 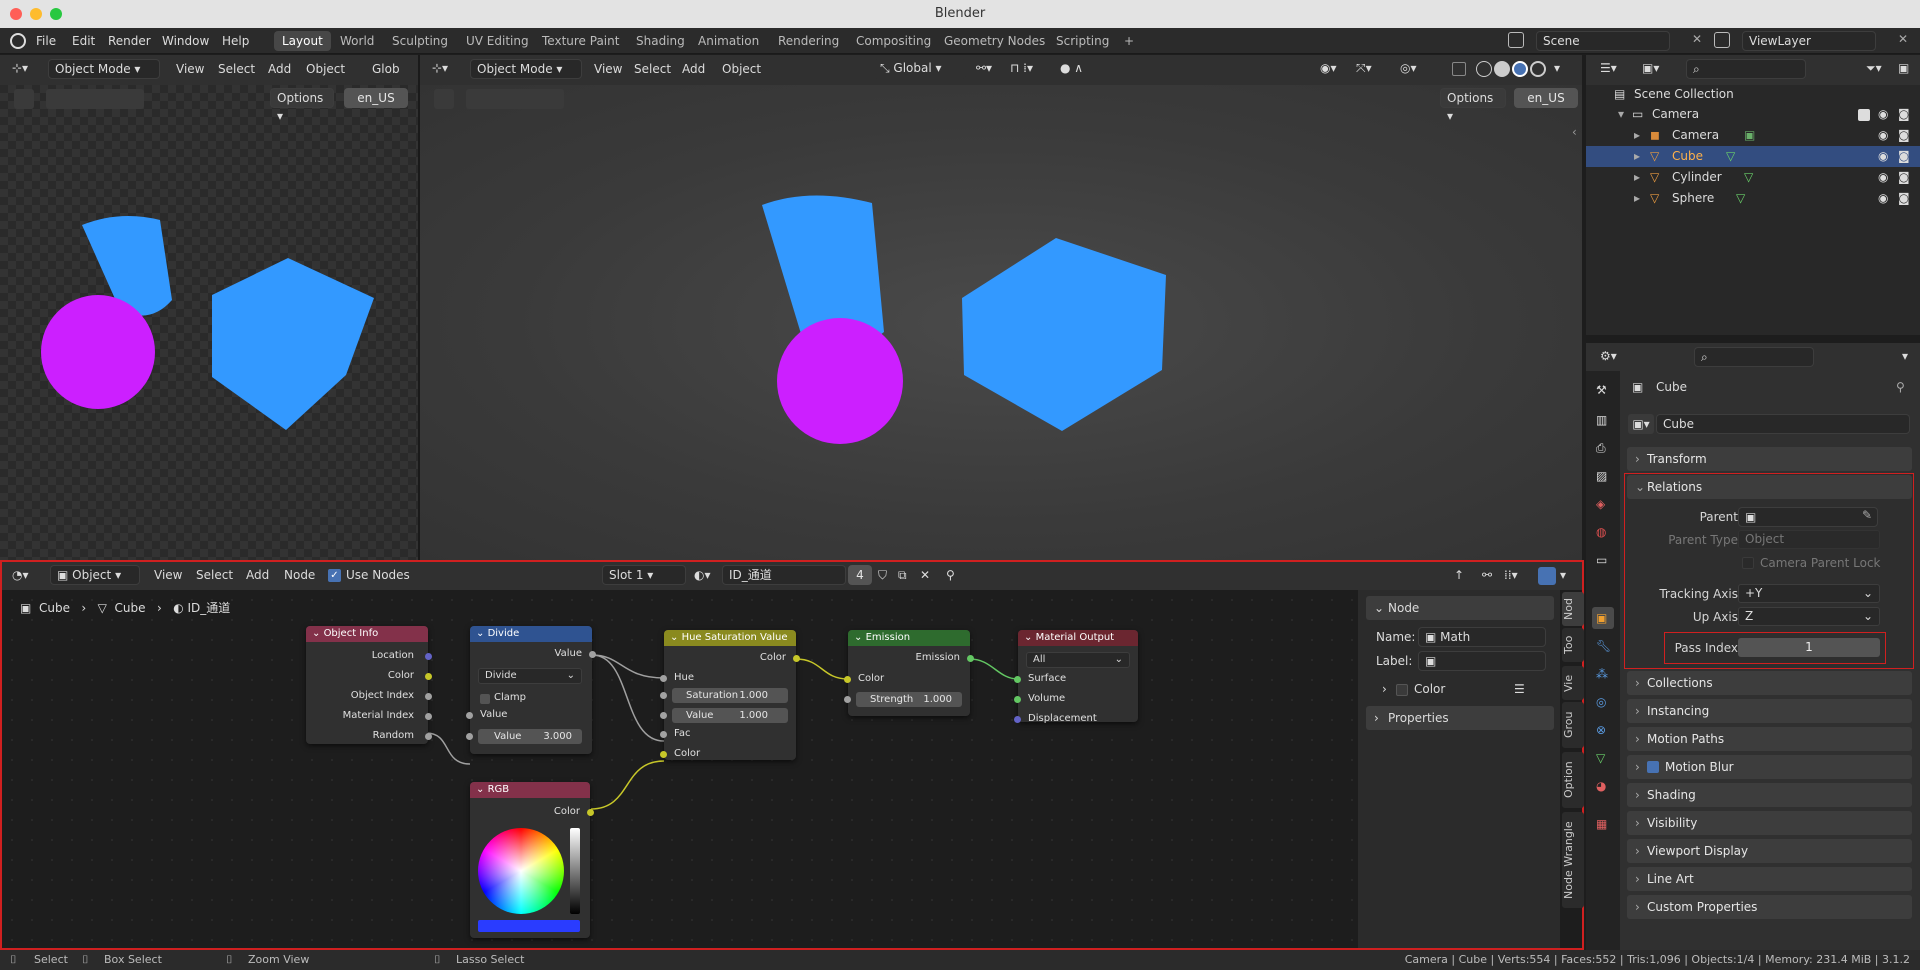 I want to click on snap-target-icon: ⁞⁞▾, so click(x=1511, y=575).